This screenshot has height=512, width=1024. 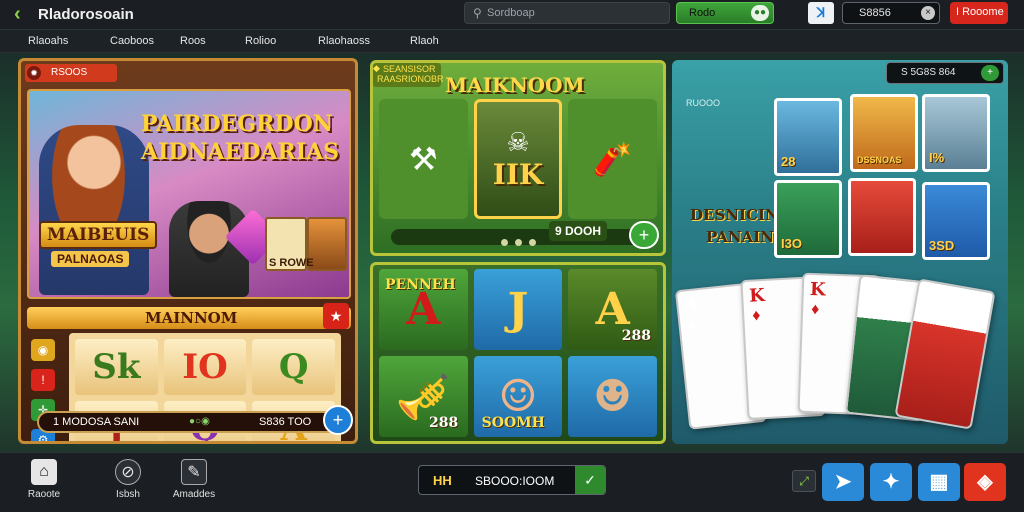 I want to click on register-button-label: I Rooome, so click(x=980, y=12).